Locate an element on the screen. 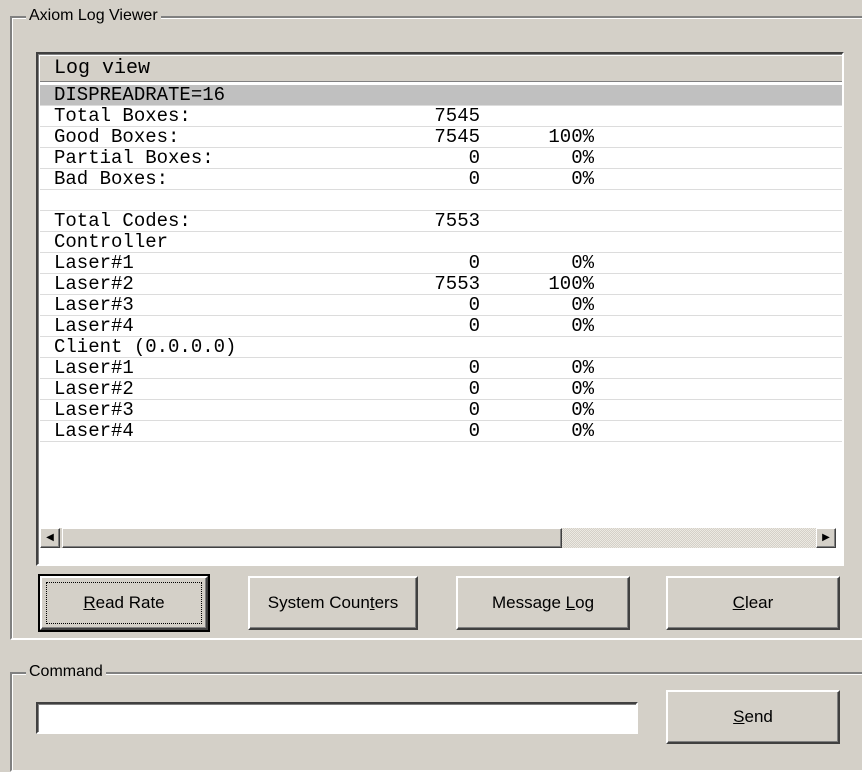  message-log-button: Message Log is located at coordinates (543, 603).